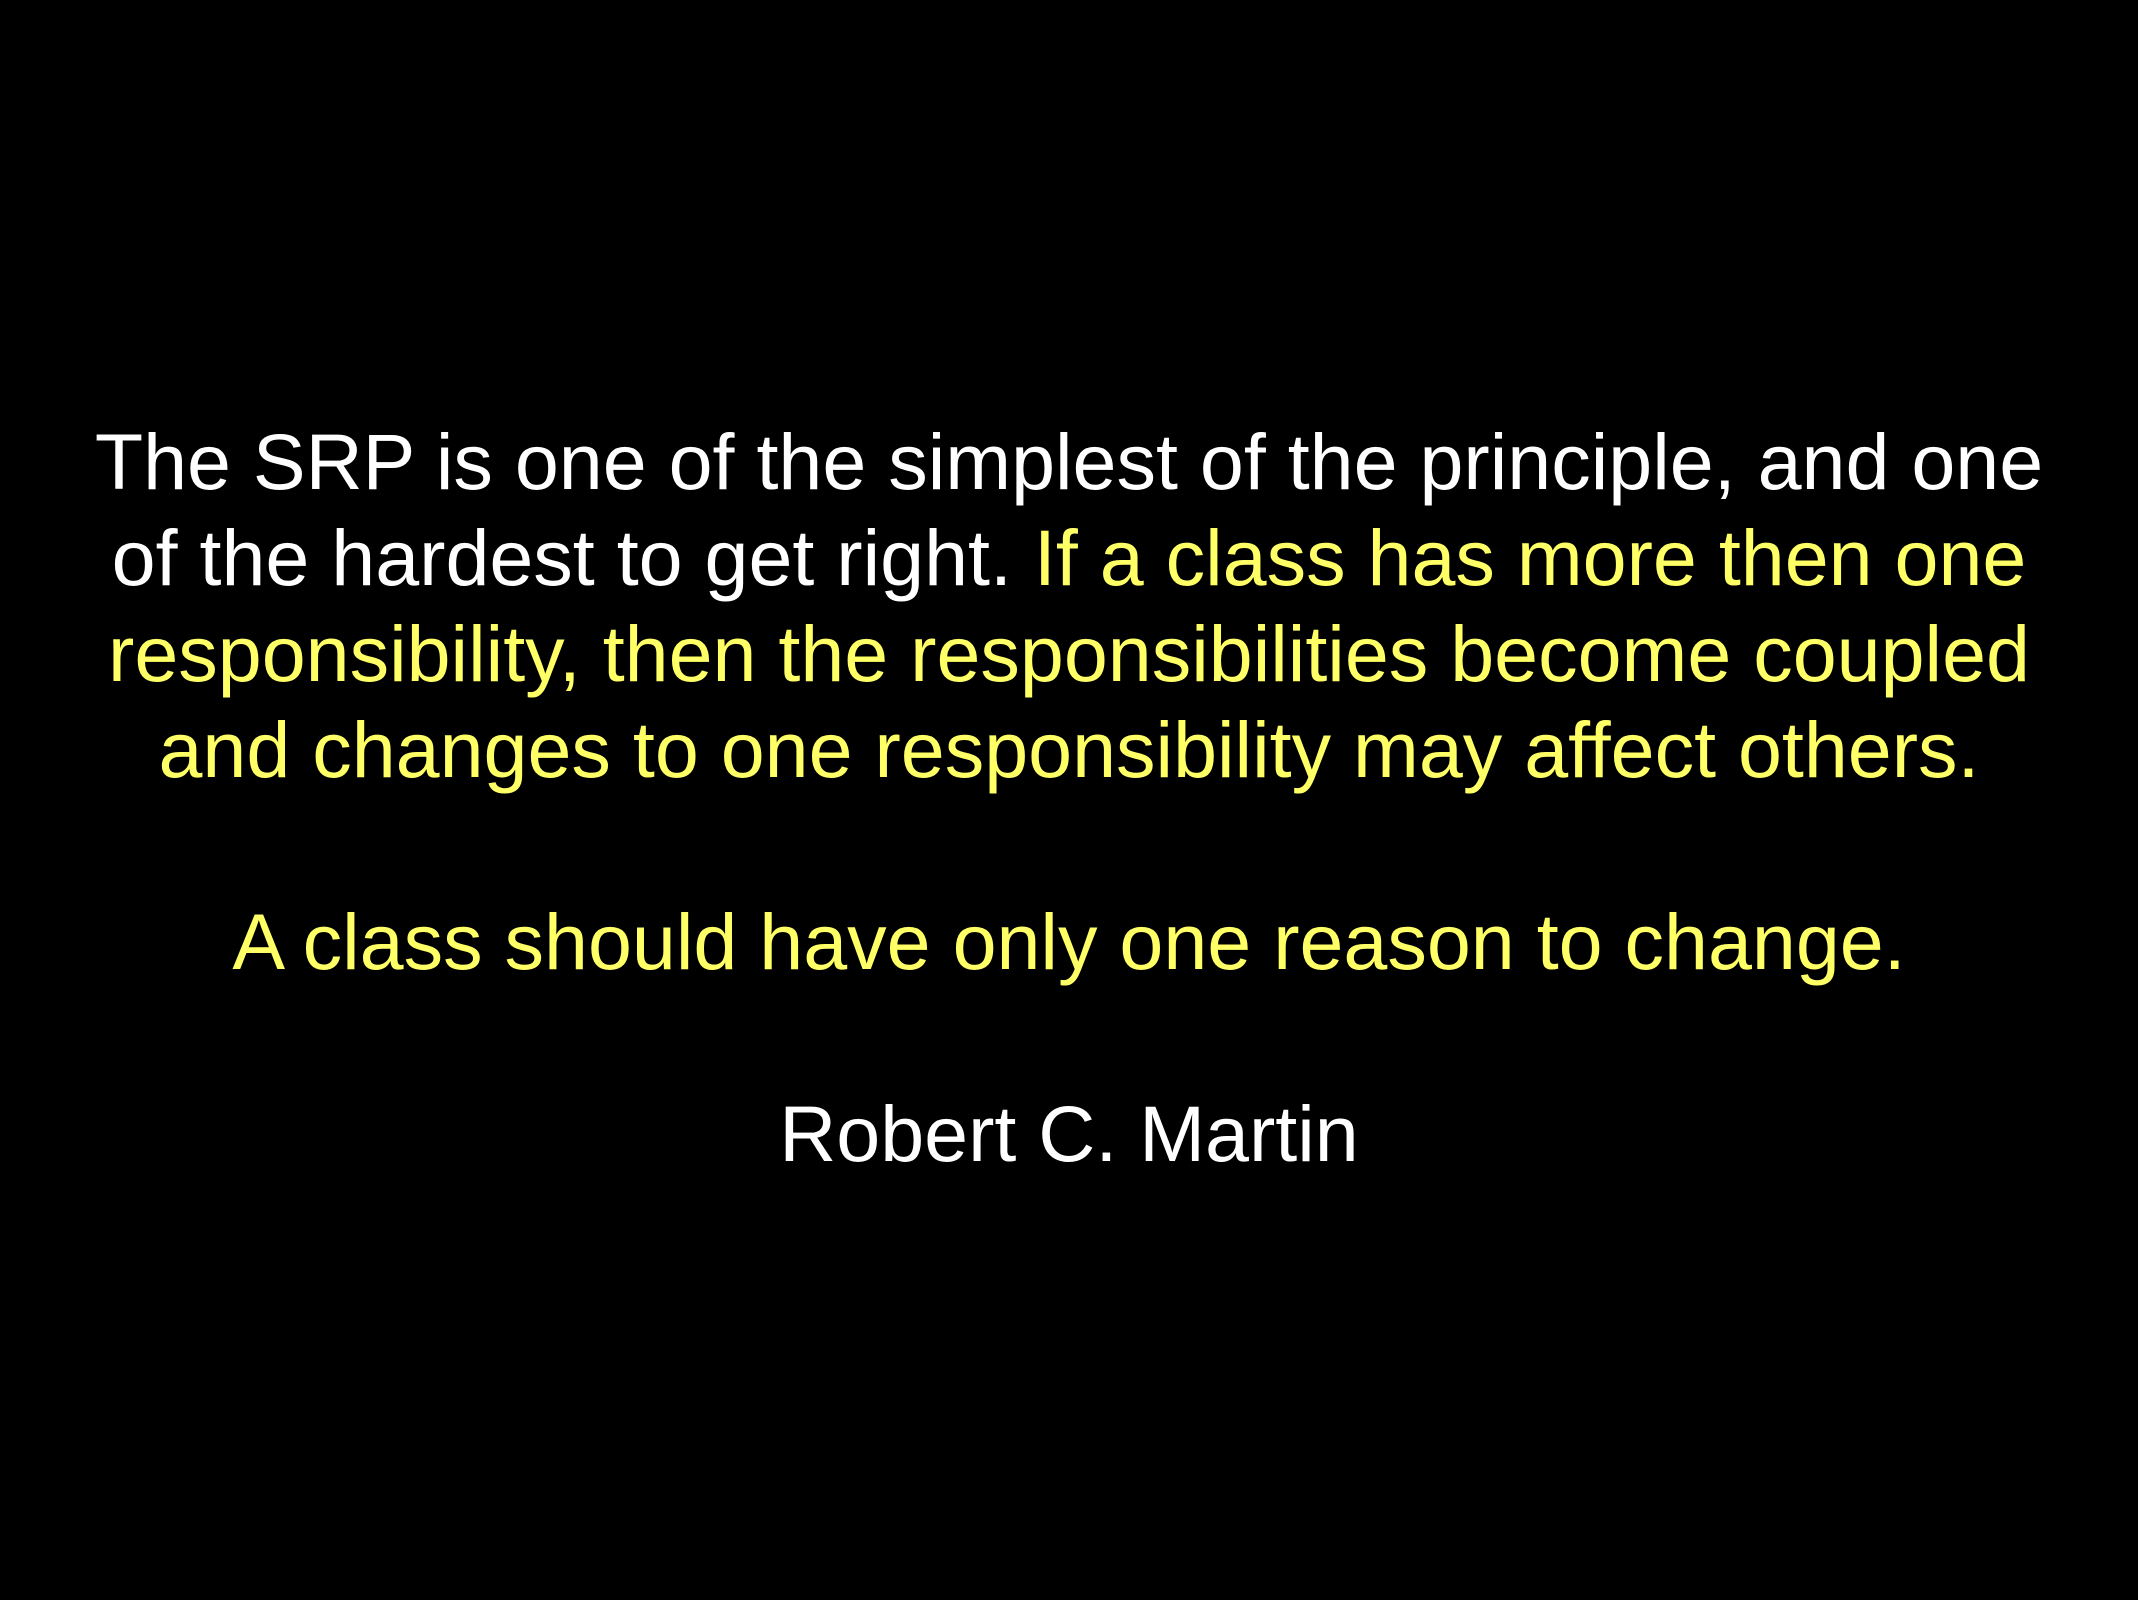 The width and height of the screenshot is (2138, 1600). I want to click on attribution-text: Robert C. Martin, so click(1069, 1133).